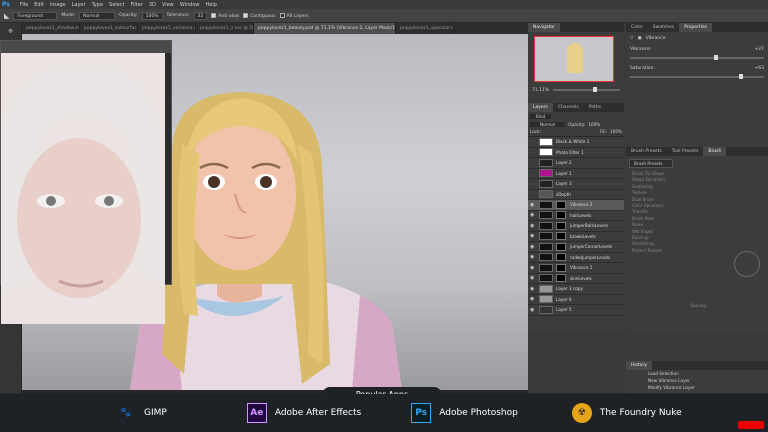 The width and height of the screenshot is (768, 432). What do you see at coordinates (51, 28) in the screenshot?
I see `tab-shadow: poppylovez1_shadow.exr @ 46.` at bounding box center [51, 28].